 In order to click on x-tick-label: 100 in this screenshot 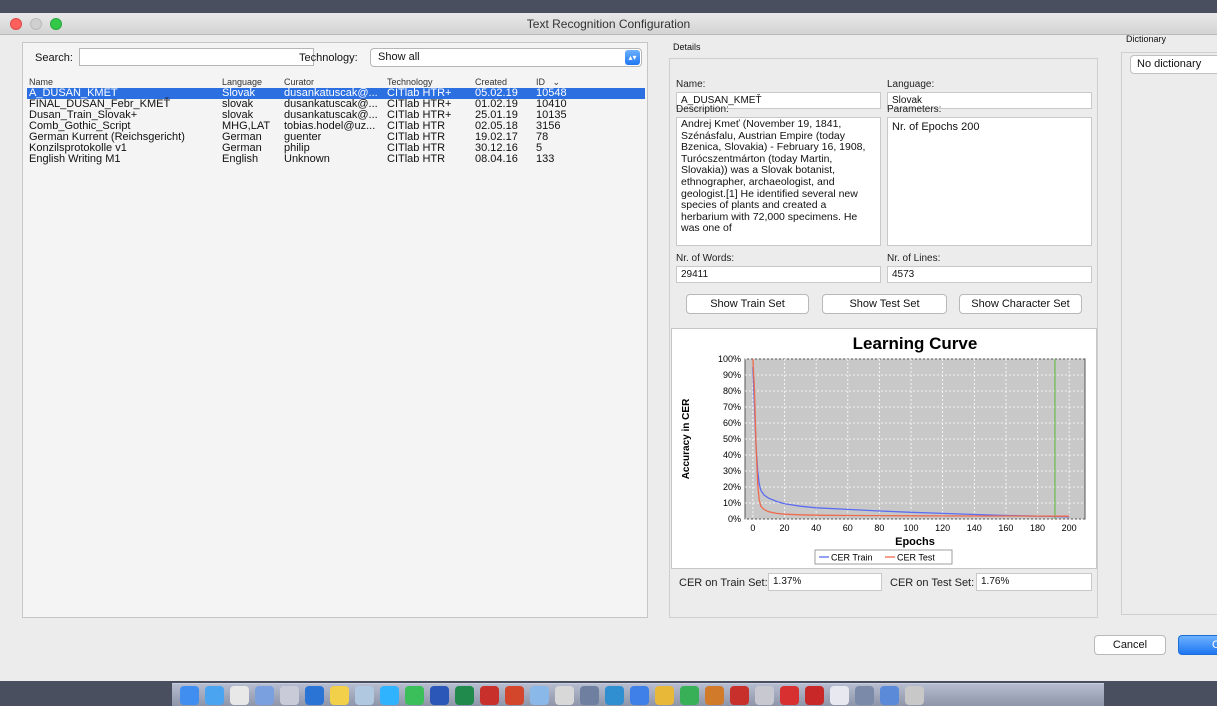, I will do `click(911, 528)`.